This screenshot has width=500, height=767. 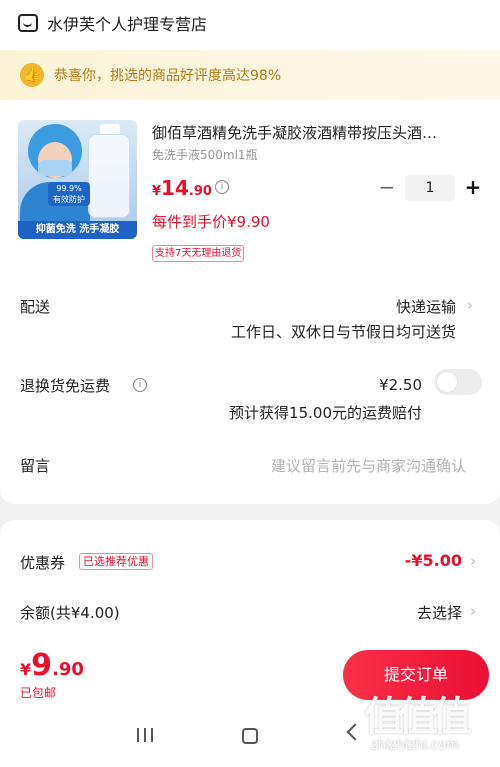 I want to click on price-integer: 14, so click(x=175, y=188).